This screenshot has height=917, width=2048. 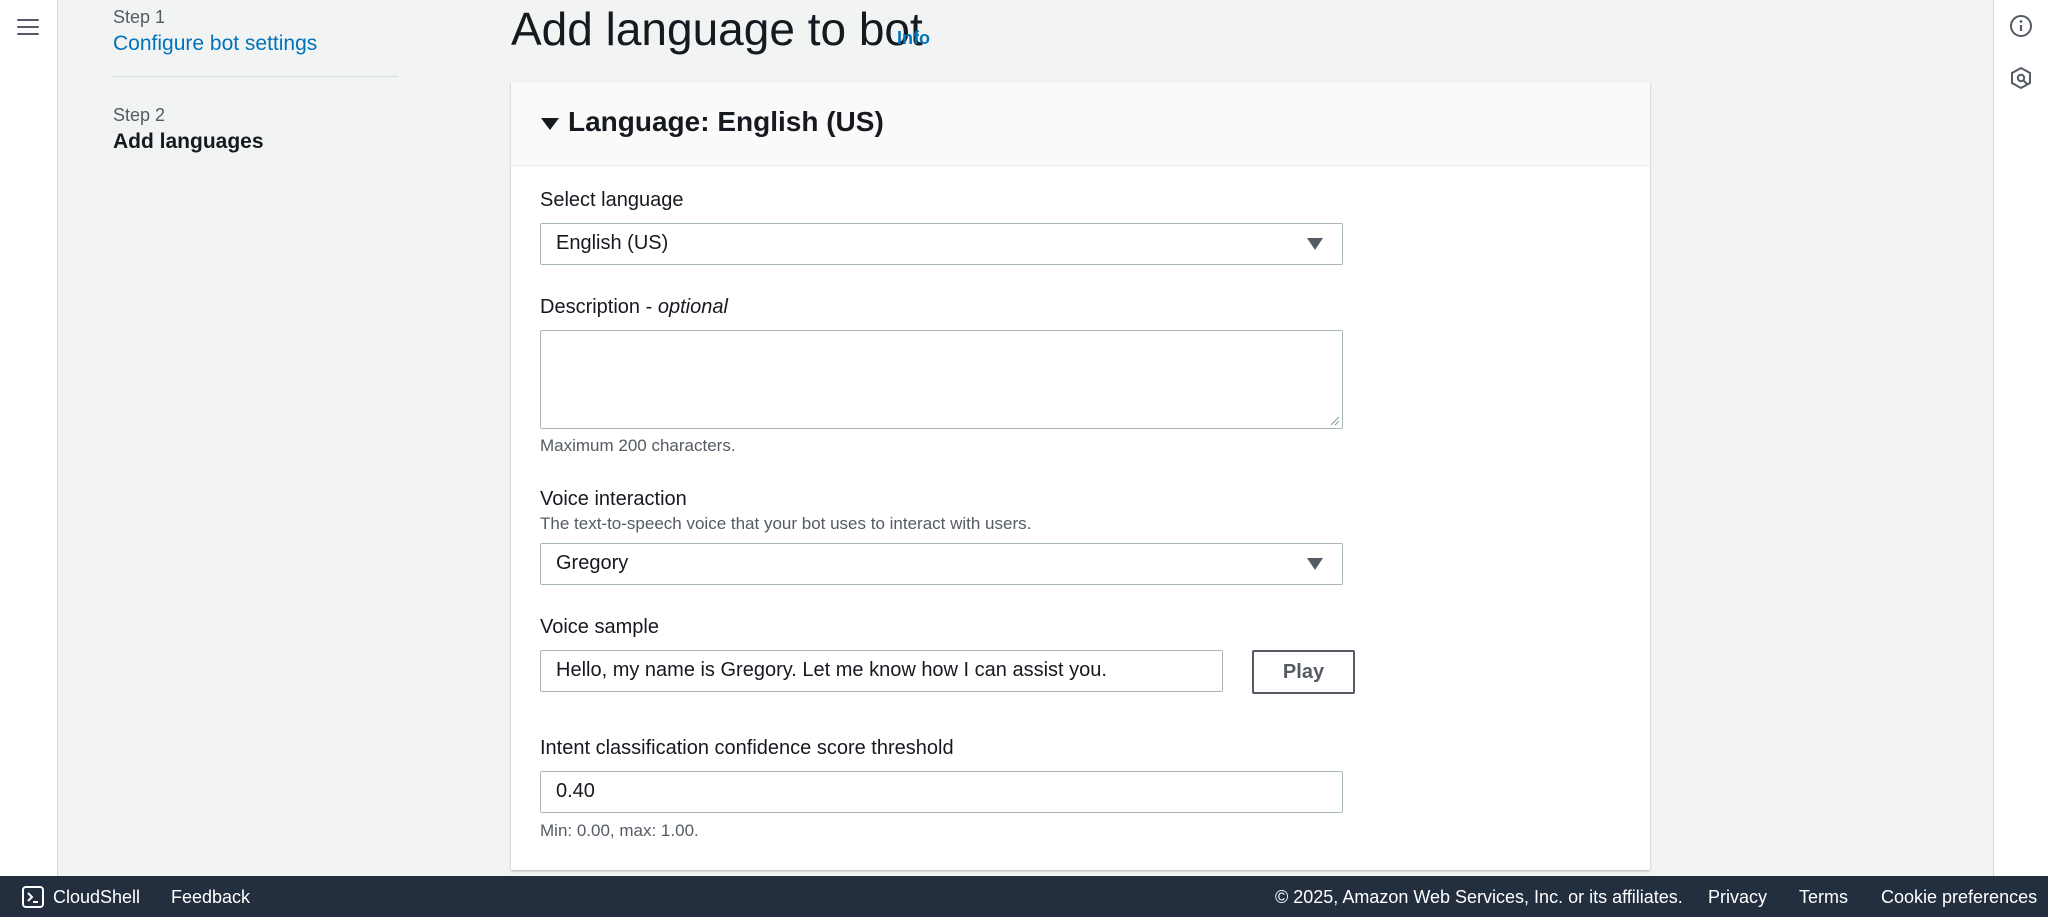 What do you see at coordinates (96, 897) in the screenshot?
I see `cloudshell-link: CloudShell` at bounding box center [96, 897].